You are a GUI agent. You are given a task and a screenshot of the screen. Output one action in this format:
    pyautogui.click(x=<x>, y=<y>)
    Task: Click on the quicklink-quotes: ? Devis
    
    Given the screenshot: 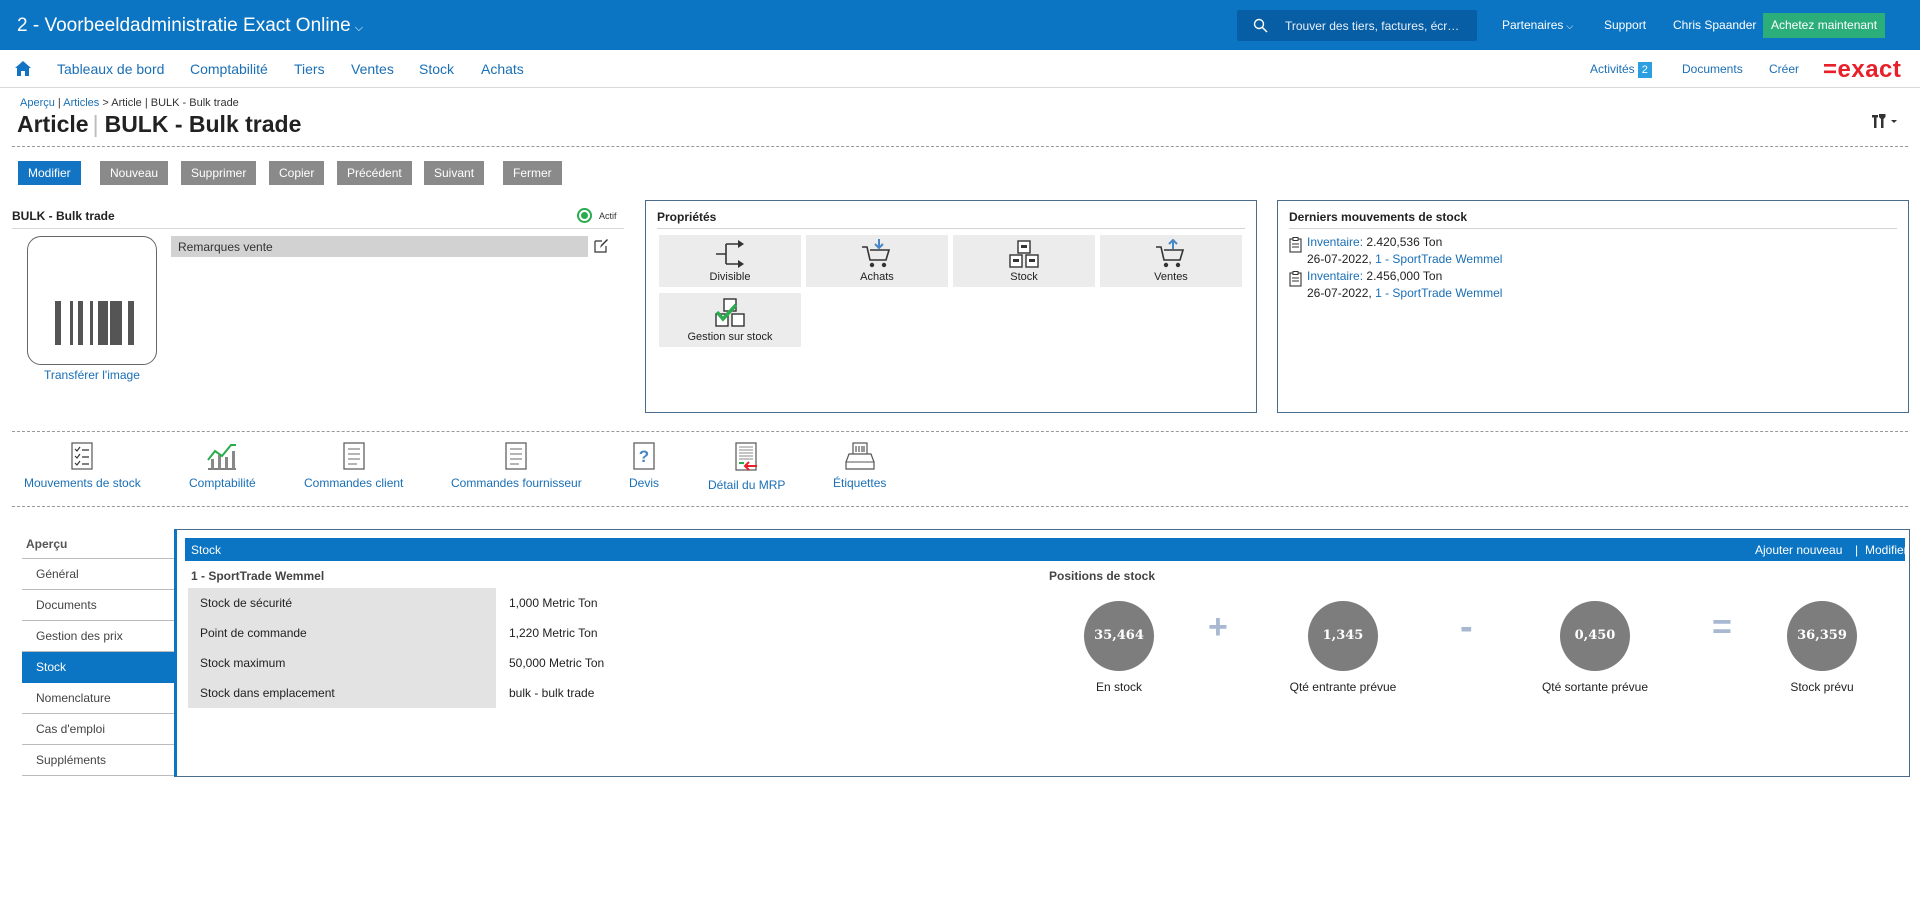 What is the action you would take?
    pyautogui.click(x=644, y=466)
    